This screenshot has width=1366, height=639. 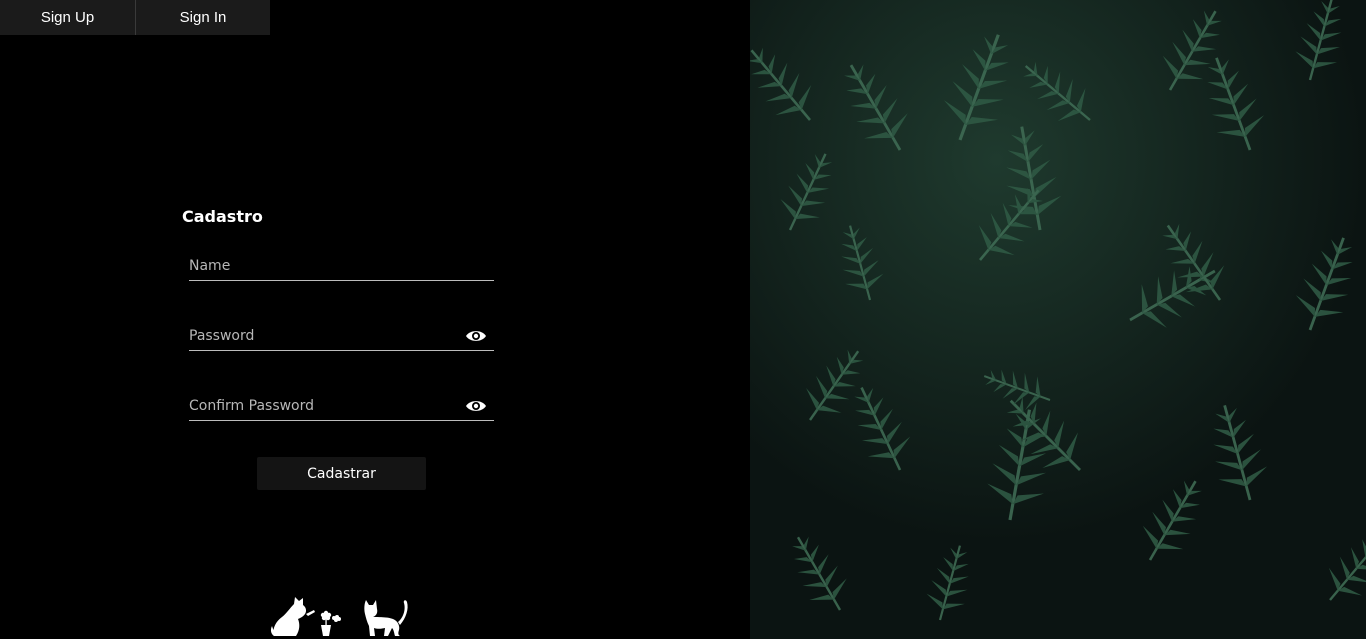 I want to click on cat-icon, so click(x=386, y=618).